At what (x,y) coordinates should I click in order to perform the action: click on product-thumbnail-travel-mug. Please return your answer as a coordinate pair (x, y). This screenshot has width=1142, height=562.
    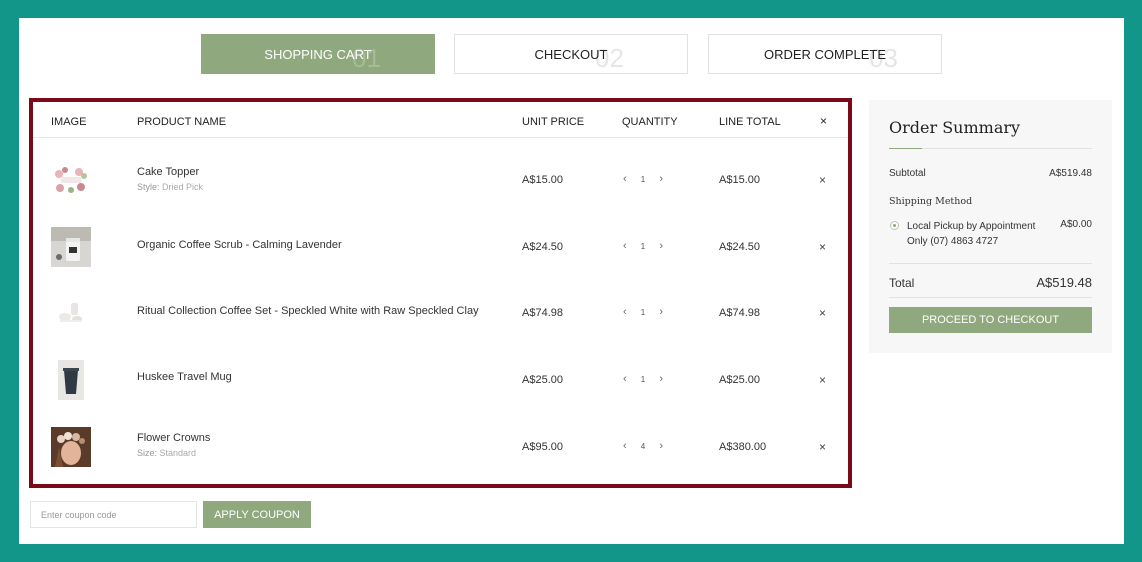
    Looking at the image, I should click on (71, 380).